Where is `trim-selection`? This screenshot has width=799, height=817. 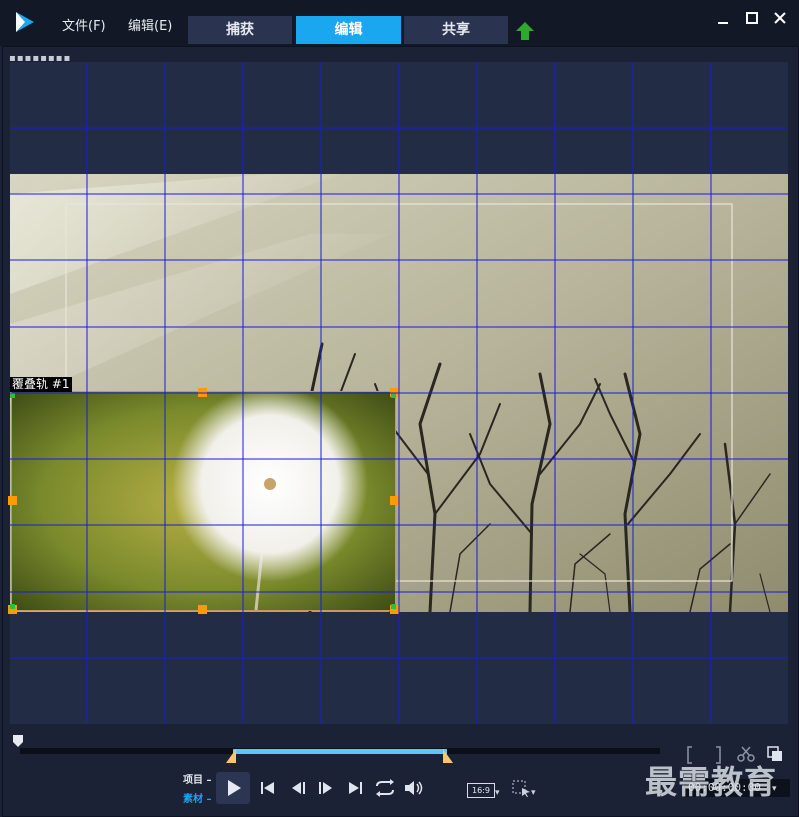 trim-selection is located at coordinates (340, 751).